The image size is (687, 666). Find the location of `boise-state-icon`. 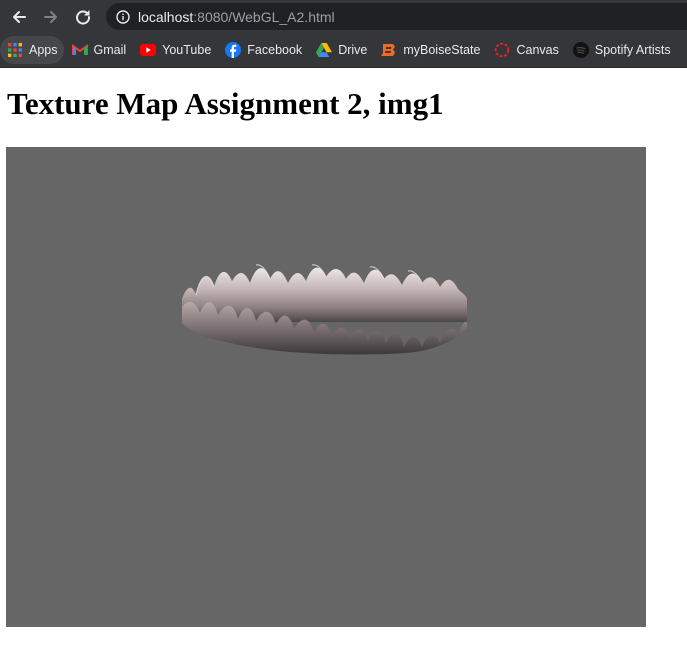

boise-state-icon is located at coordinates (389, 50).